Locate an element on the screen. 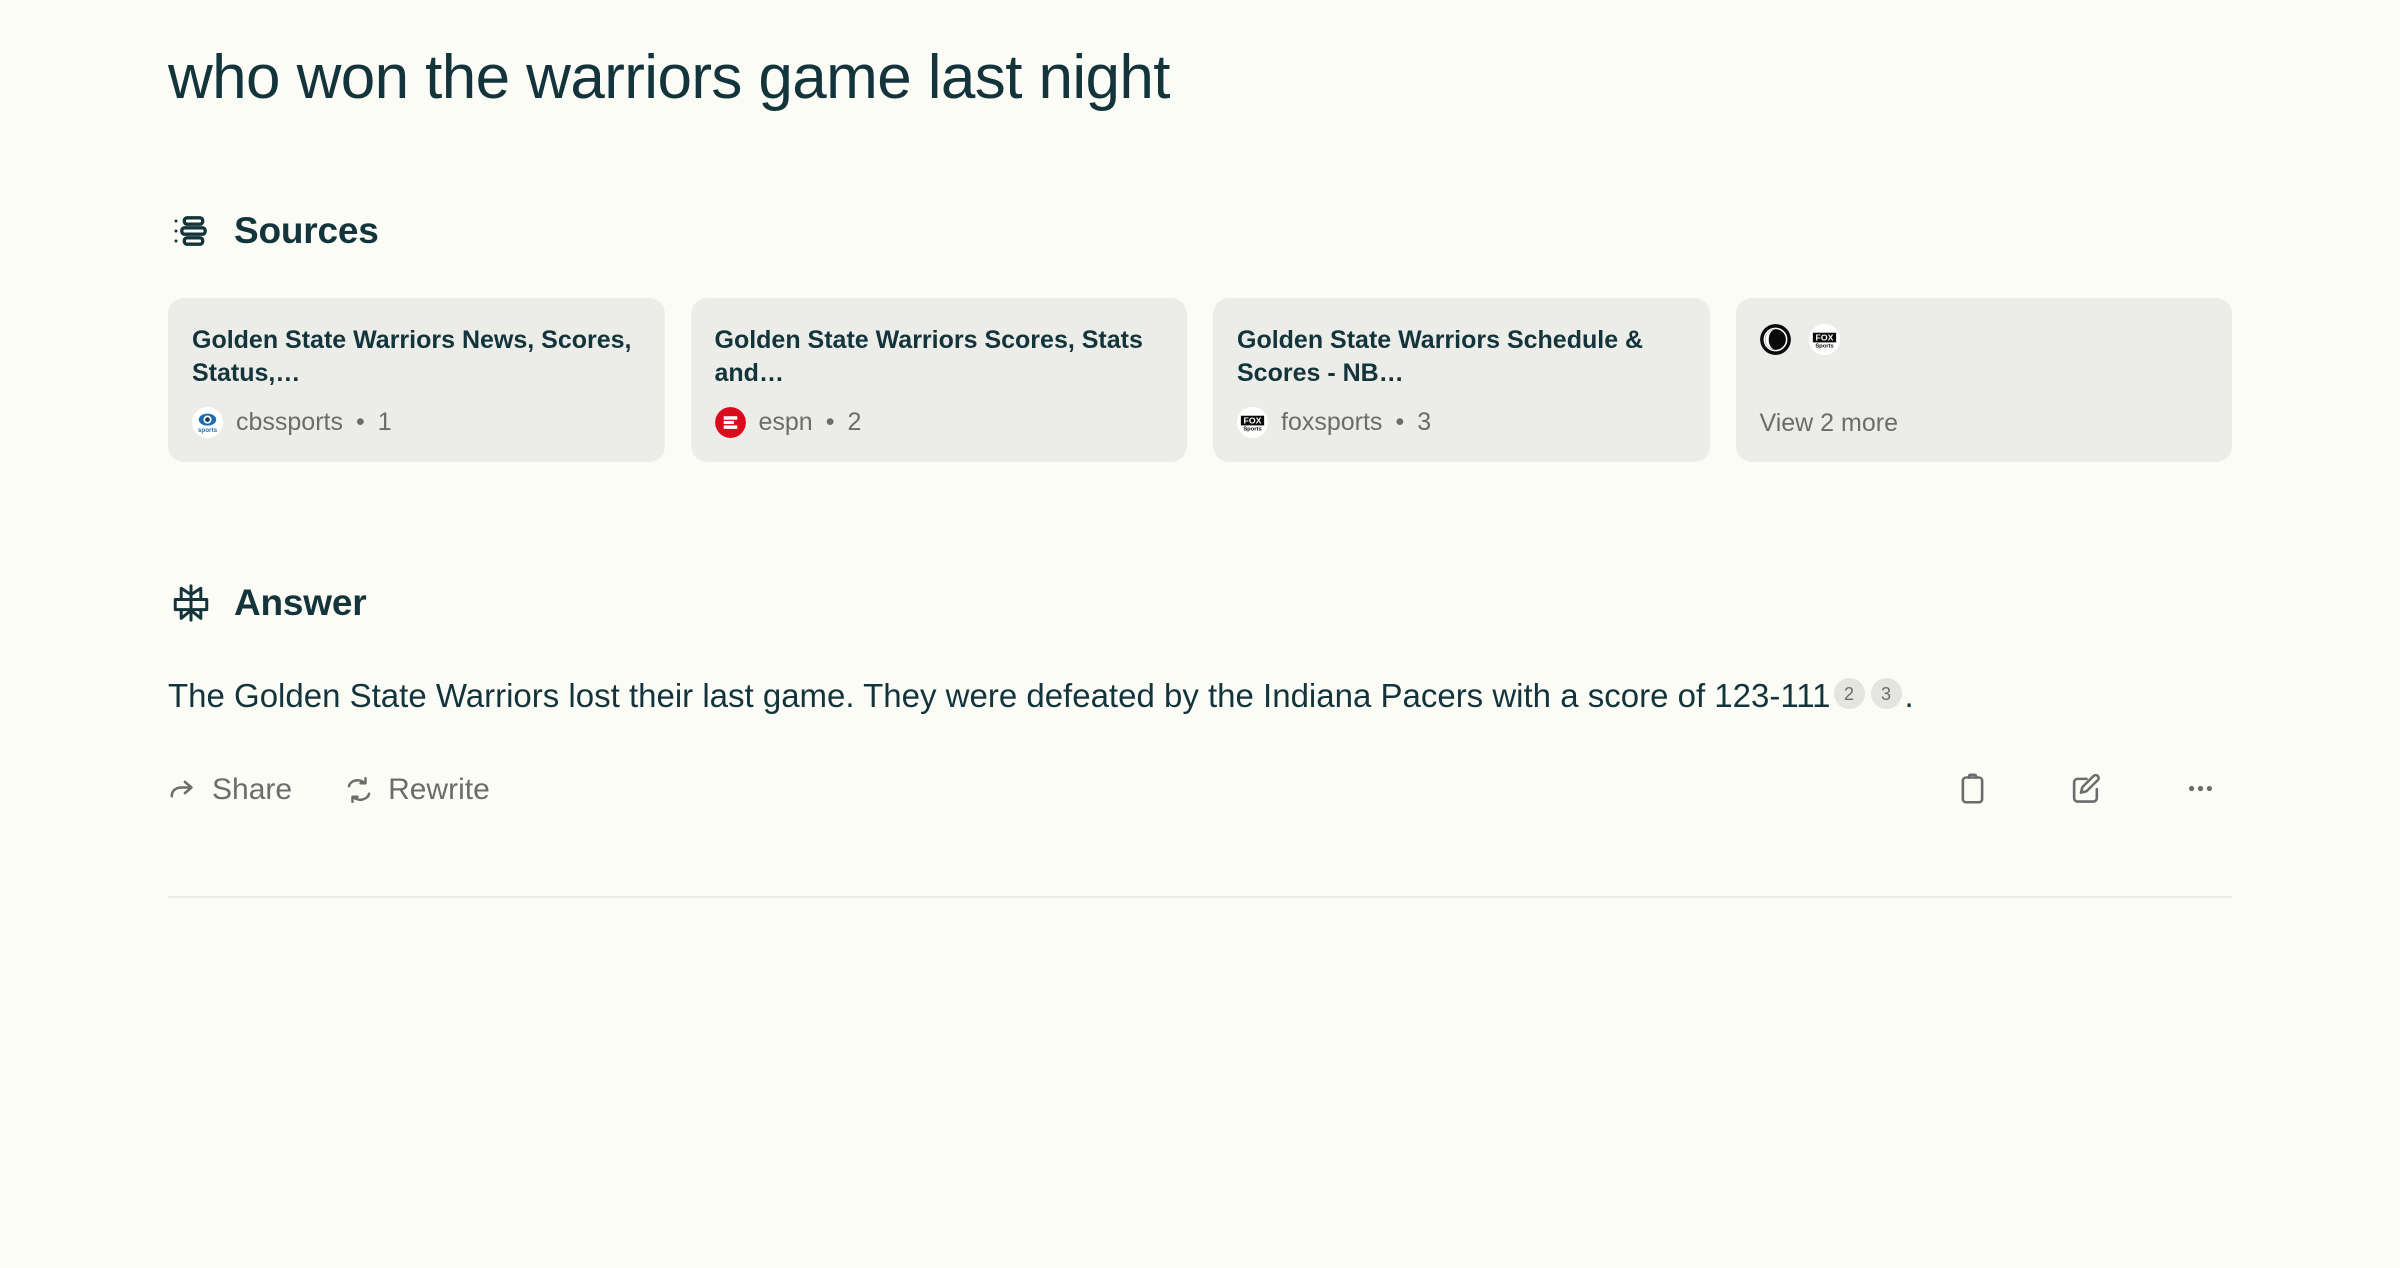 This screenshot has width=2400, height=1268. sources-list-icon is located at coordinates (191, 231).